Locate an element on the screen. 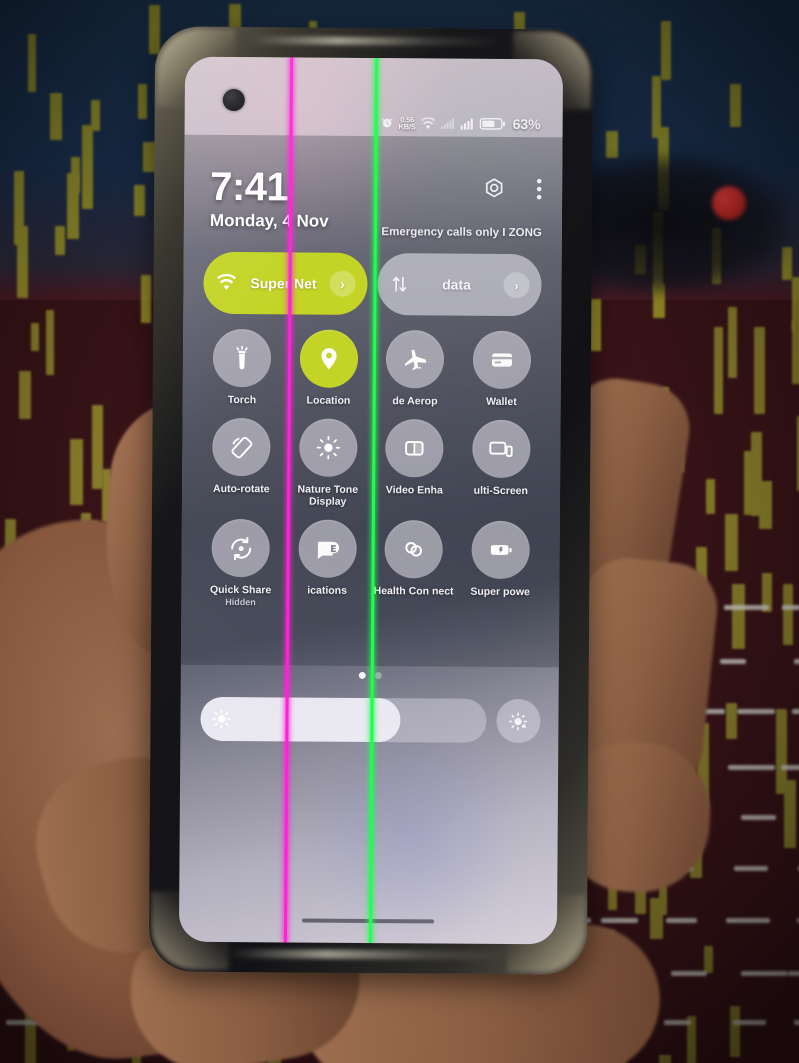 The width and height of the screenshot is (799, 1063). clock-block: 7:41 Monday, 4 Nov is located at coordinates (269, 198).